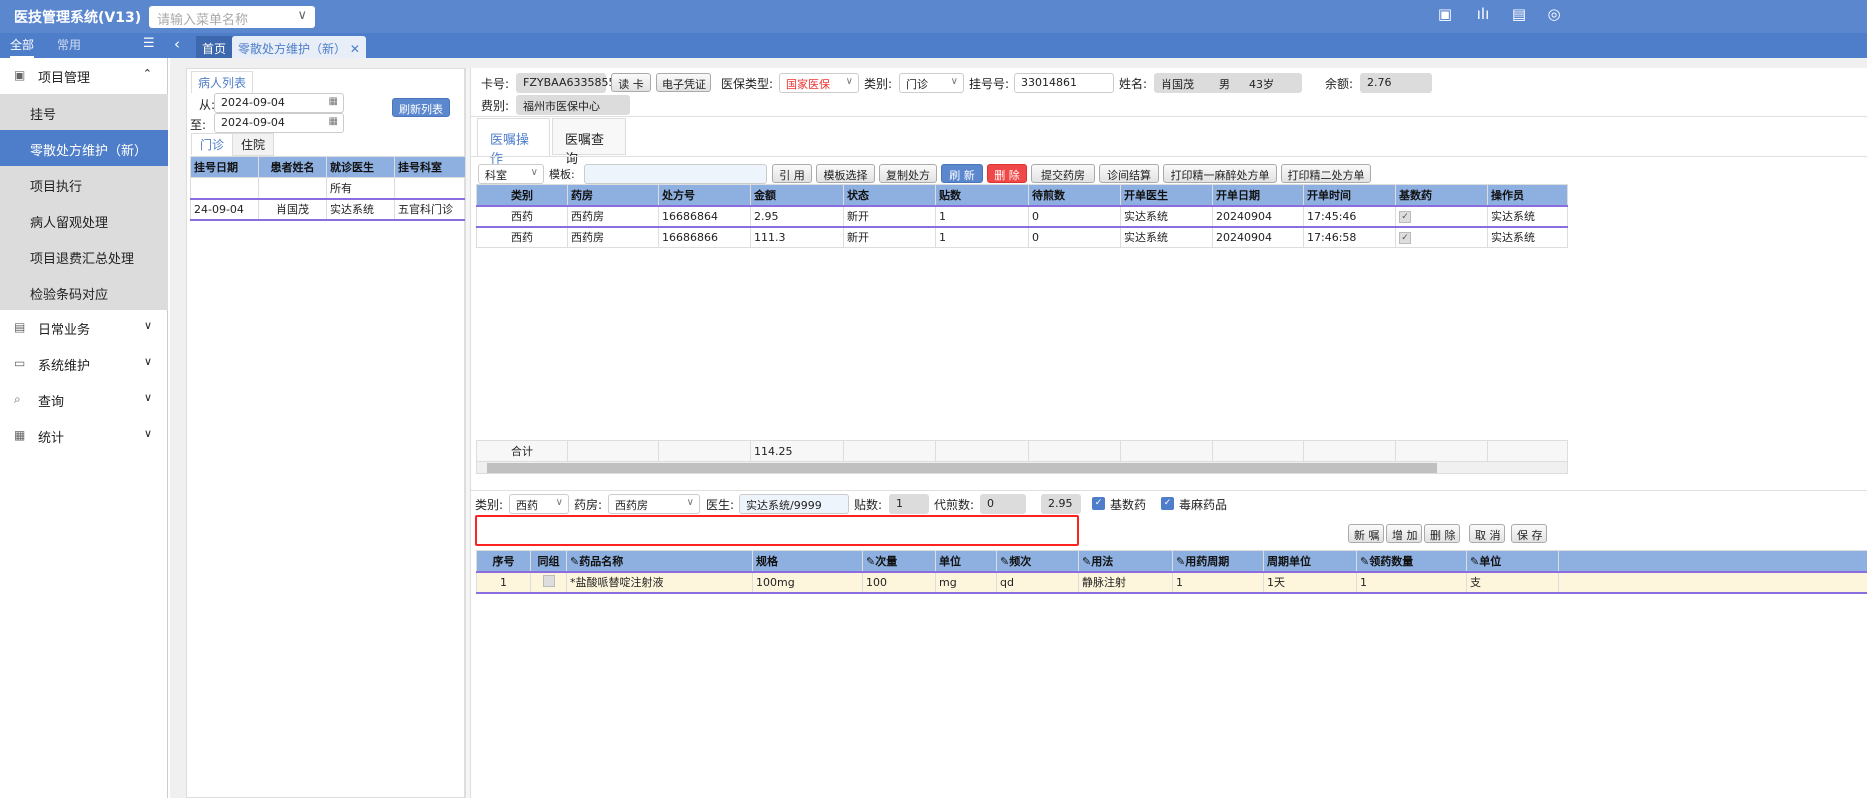  Describe the element at coordinates (430, 188) in the screenshot. I see `filter-cell` at that location.